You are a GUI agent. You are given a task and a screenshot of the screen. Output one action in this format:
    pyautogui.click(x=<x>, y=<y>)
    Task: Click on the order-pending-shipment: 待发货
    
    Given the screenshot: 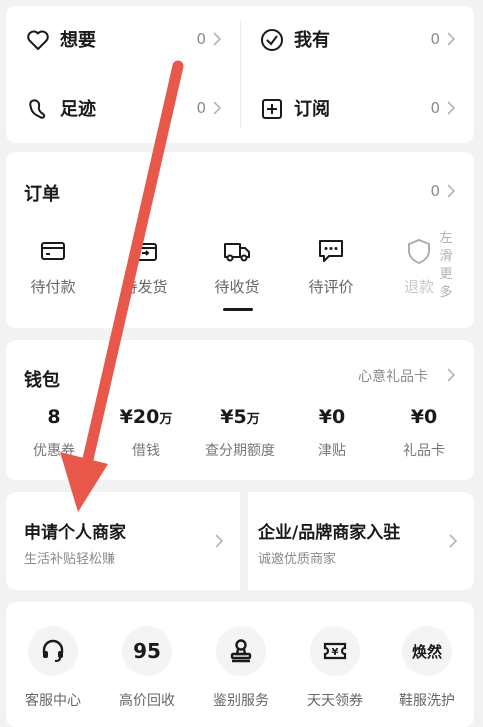 What is the action you would take?
    pyautogui.click(x=145, y=266)
    